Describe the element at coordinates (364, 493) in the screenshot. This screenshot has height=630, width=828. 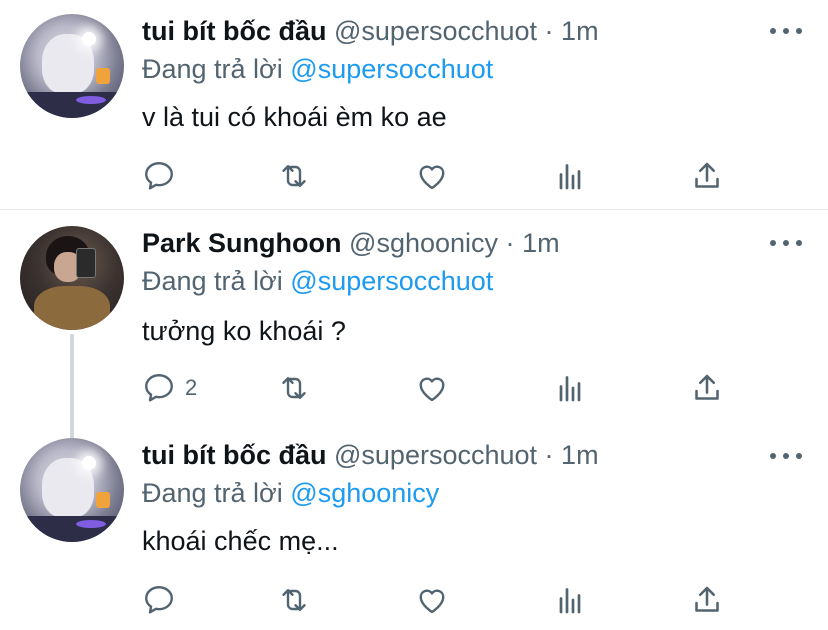
I see `reply-mention-link: @sghoonicy` at that location.